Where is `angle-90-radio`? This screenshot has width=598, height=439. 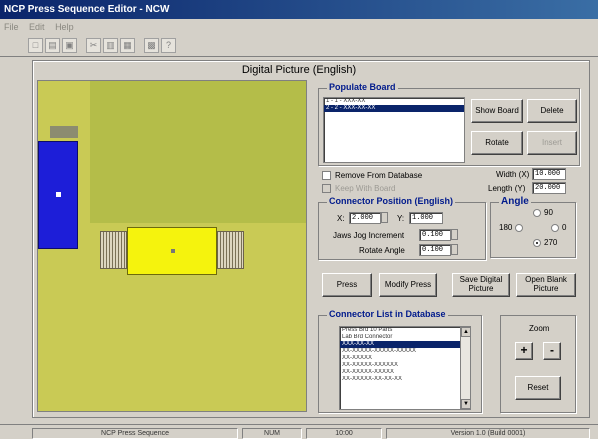 angle-90-radio is located at coordinates (537, 213).